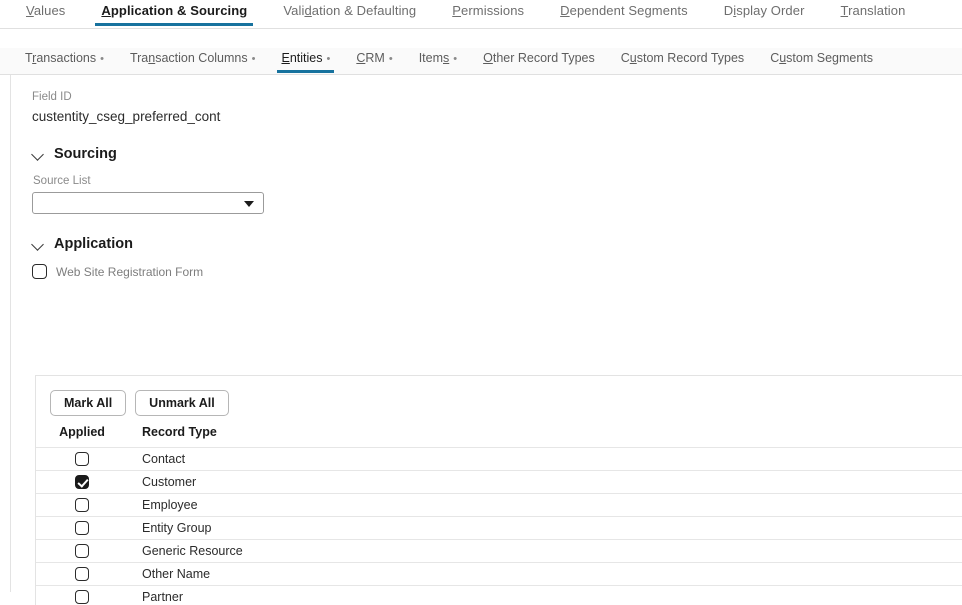 This screenshot has width=962, height=605. Describe the element at coordinates (82, 432) in the screenshot. I see `column-header-applied: Applied` at that location.